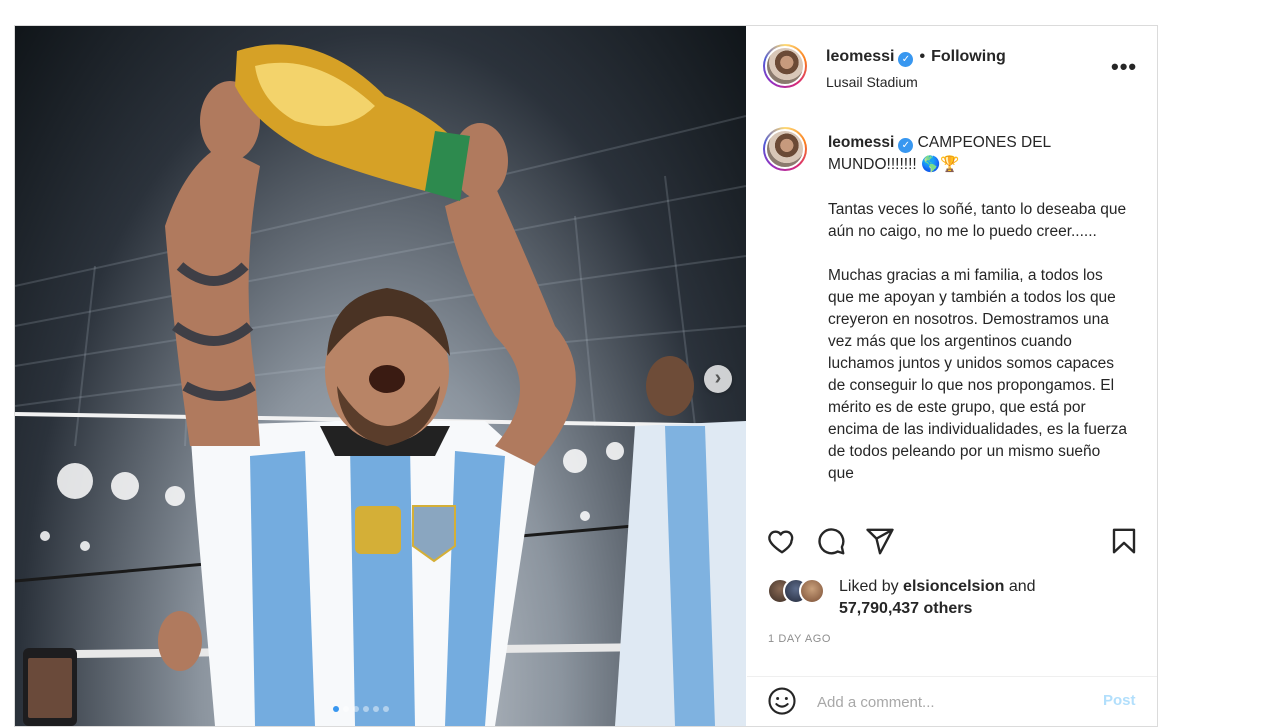 The height and width of the screenshot is (727, 1280). Describe the element at coordinates (968, 56) in the screenshot. I see `following-button: Following` at that location.